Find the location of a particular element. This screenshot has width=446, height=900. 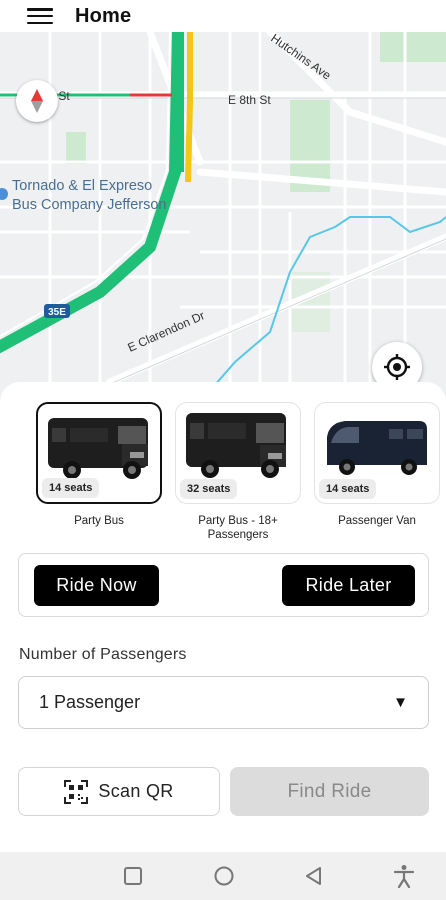

system-nav-bar is located at coordinates (223, 876).